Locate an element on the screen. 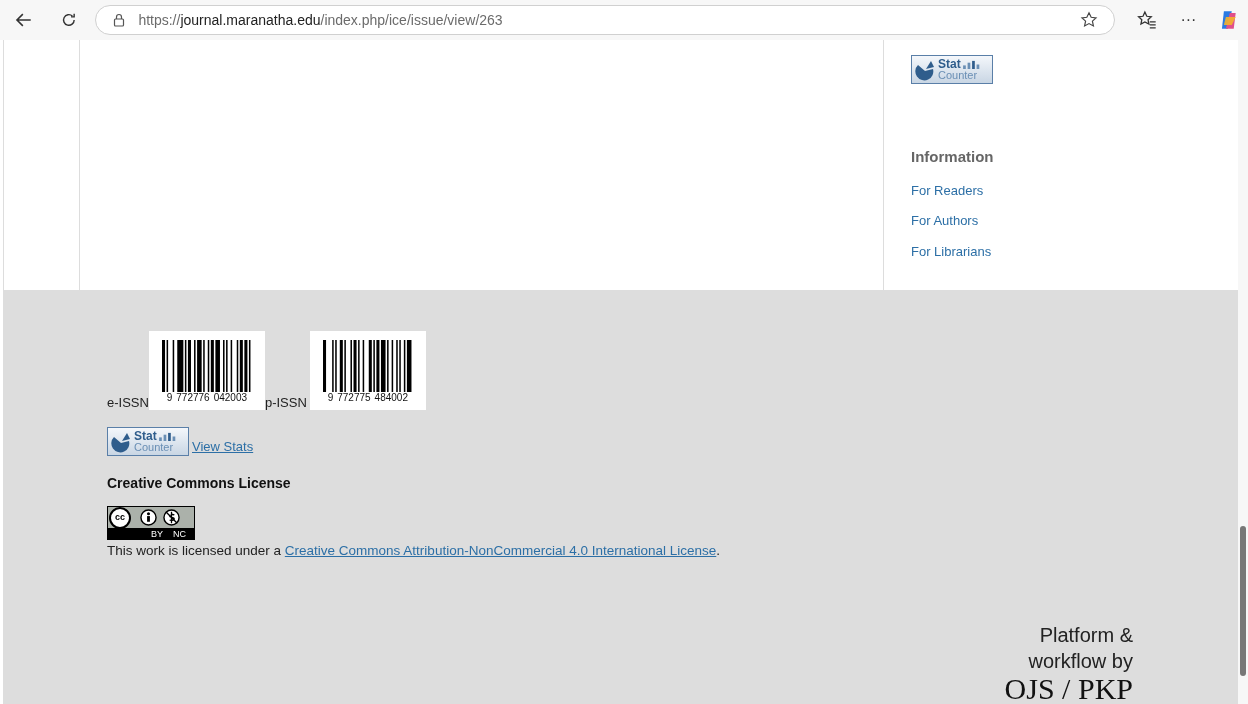  barcode-digits: 042003 is located at coordinates (230, 398).